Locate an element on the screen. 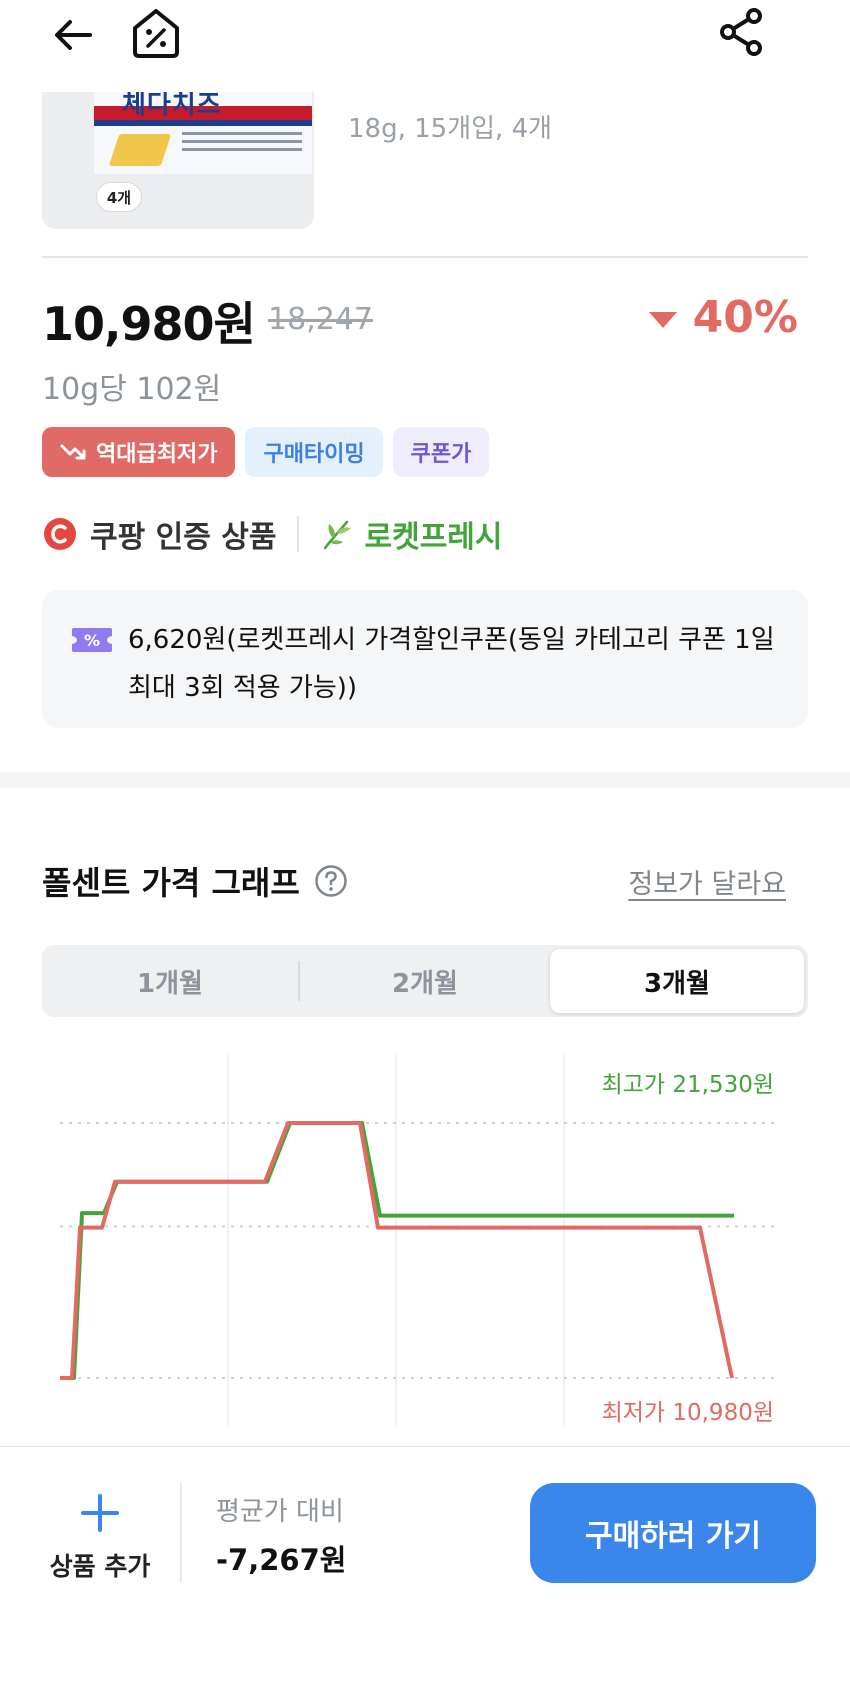  badge-label: 쿠폰가 is located at coordinates (441, 454).